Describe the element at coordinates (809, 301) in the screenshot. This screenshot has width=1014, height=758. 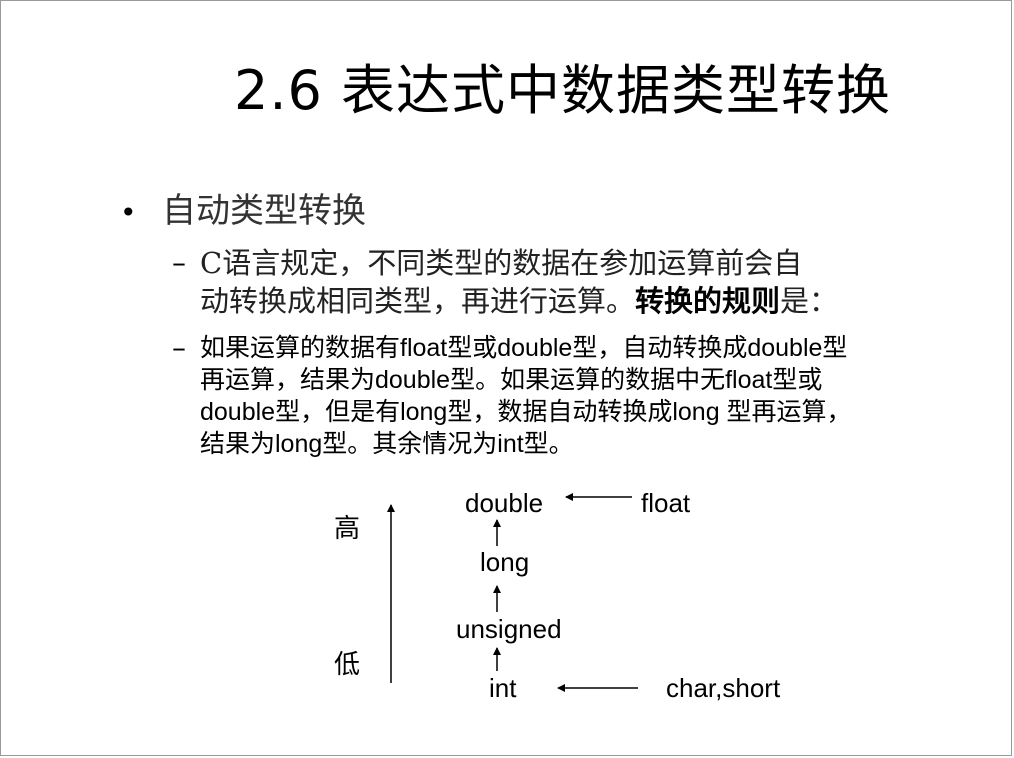
I see `sub-item-1-line2-end: 是：` at that location.